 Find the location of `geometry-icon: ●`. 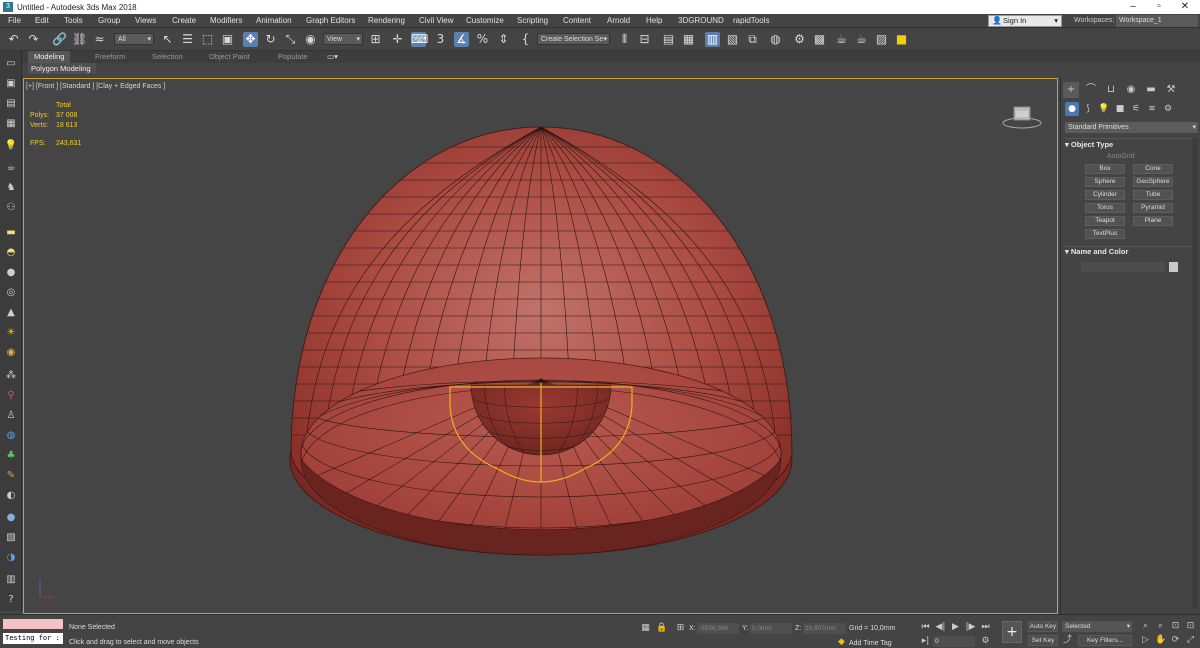

geometry-icon: ● is located at coordinates (1072, 109).